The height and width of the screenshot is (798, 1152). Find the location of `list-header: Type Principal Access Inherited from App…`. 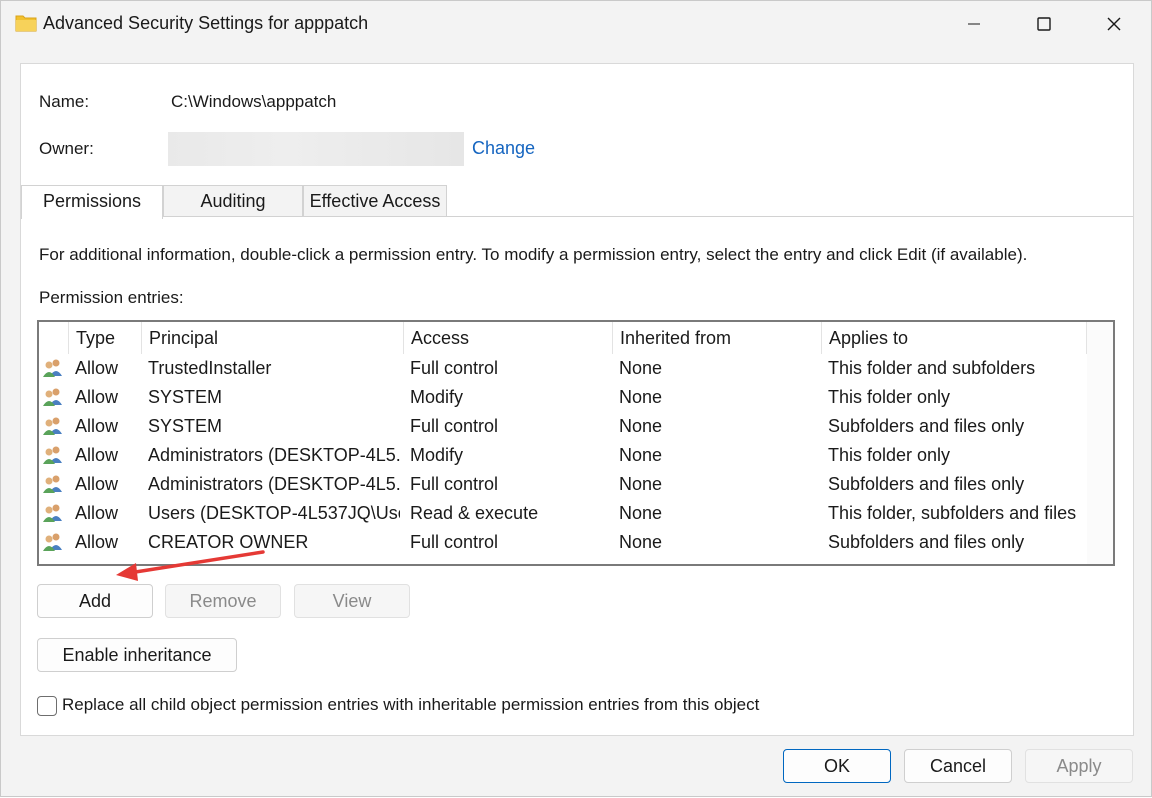

list-header: Type Principal Access Inherited from App… is located at coordinates (576, 338).